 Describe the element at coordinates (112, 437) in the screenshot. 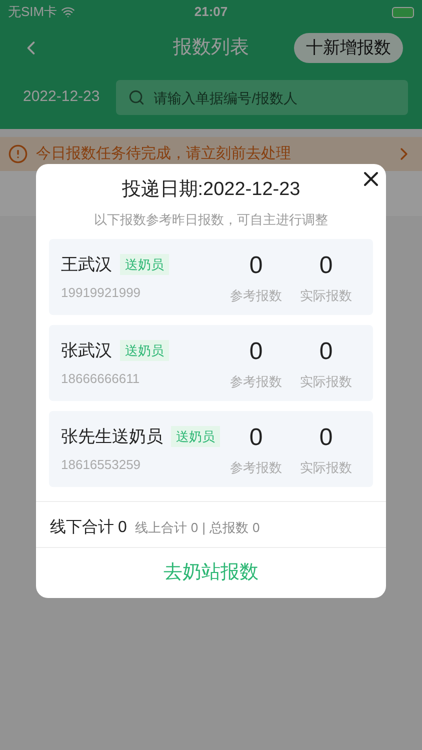

I see `courier-name: 张先生送奶员` at that location.